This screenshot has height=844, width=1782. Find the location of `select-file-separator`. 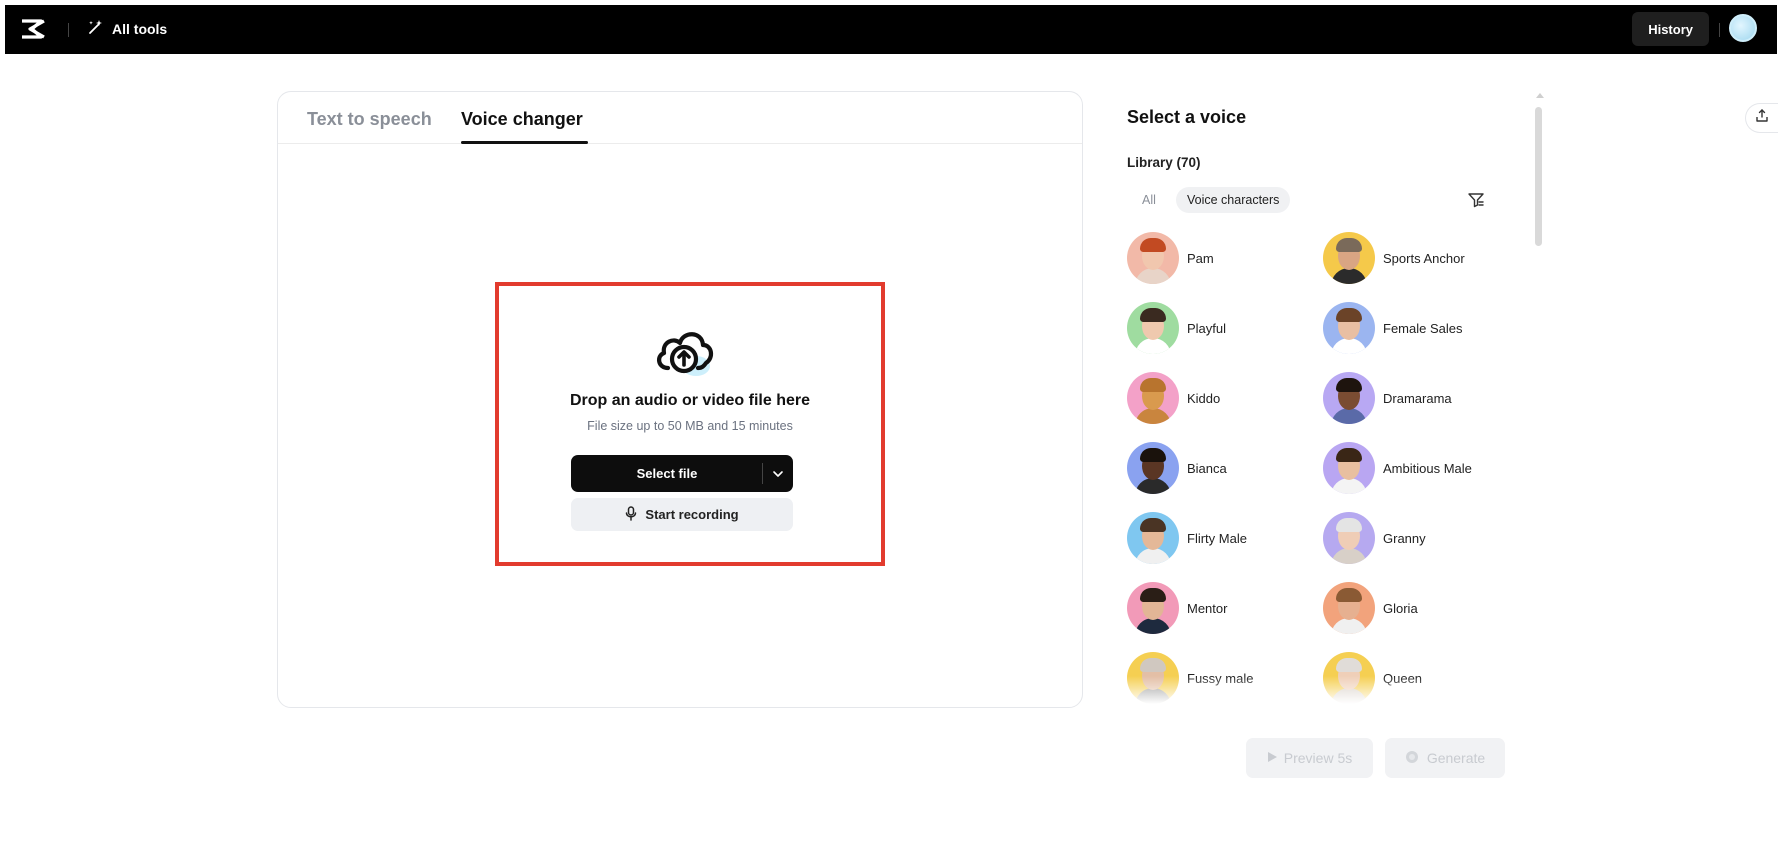

select-file-separator is located at coordinates (762, 473).